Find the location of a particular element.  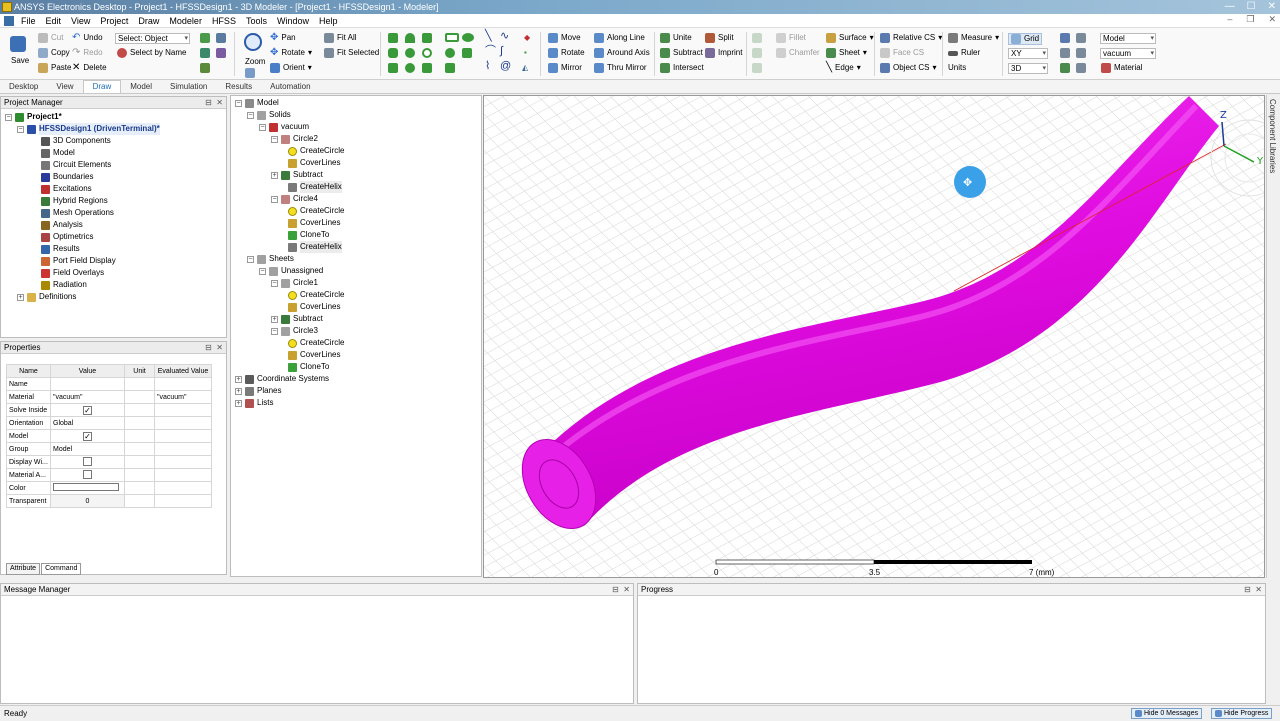

menu-modeler: Modeler is located at coordinates (185, 21).